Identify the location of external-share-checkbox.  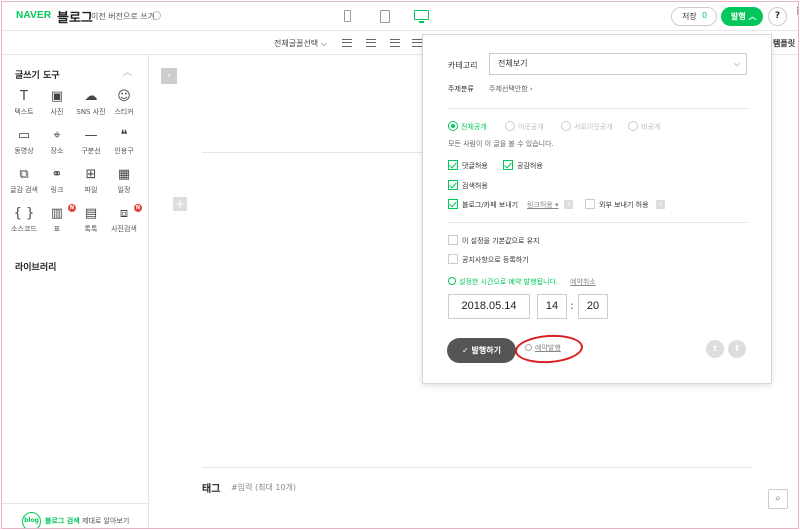
(590, 204).